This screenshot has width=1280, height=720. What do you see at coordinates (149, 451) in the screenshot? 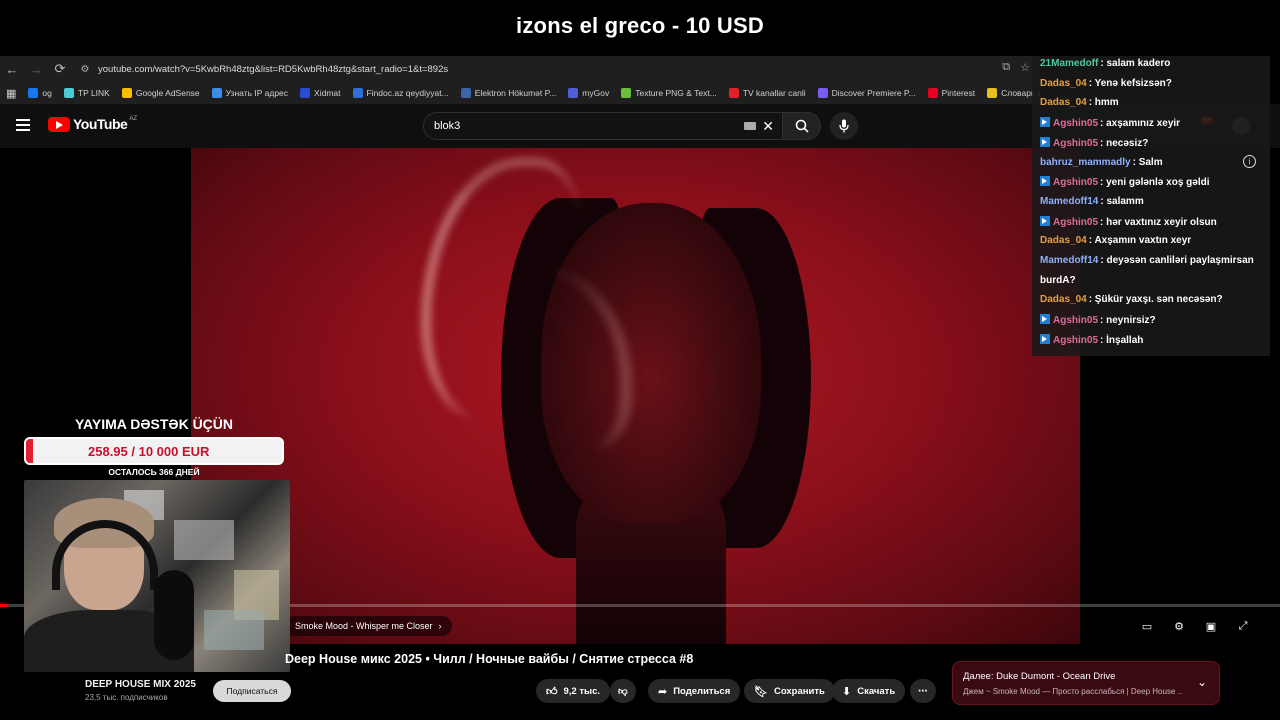
I see `donation-amount: 258.95 / 10 000 EUR` at bounding box center [149, 451].